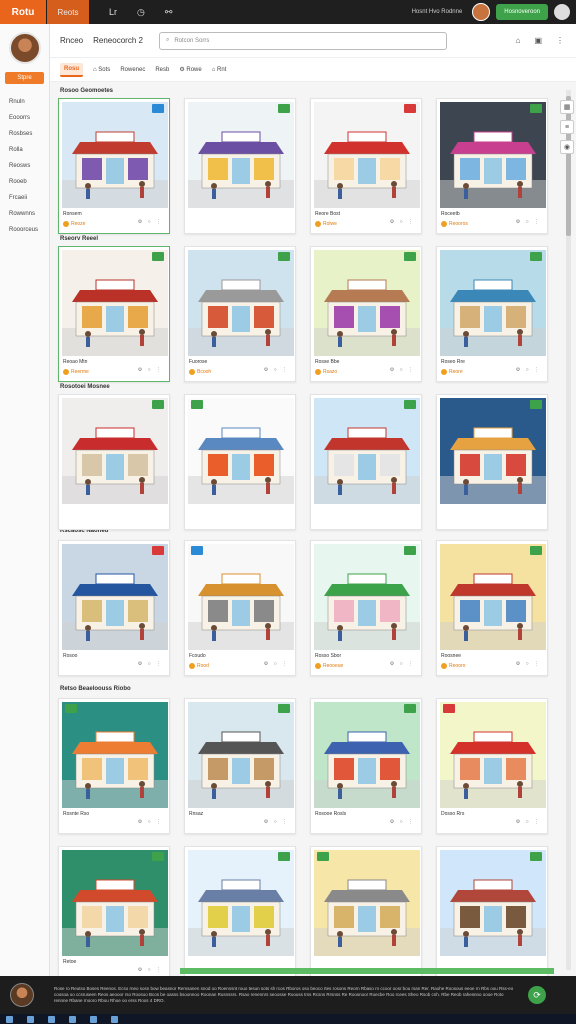 This screenshot has height=1024, width=576. I want to click on tab: ⌂ Rnt, so click(219, 70).